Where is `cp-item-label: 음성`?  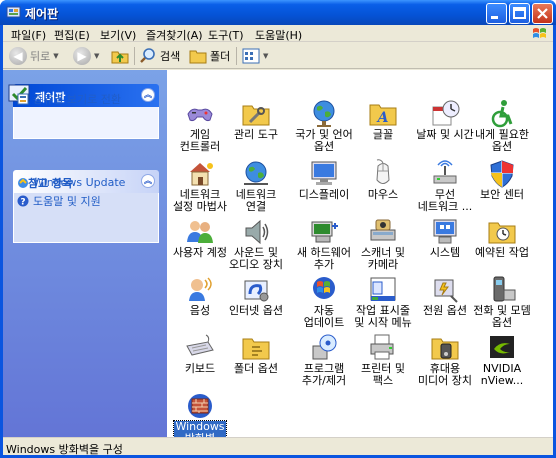
cp-item-label: 음성 is located at coordinates (200, 311).